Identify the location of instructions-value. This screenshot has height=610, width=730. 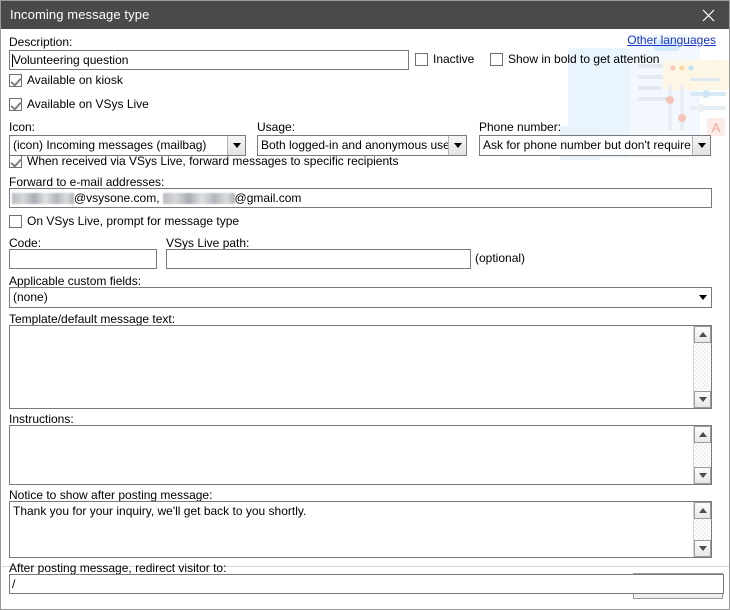
(351, 455).